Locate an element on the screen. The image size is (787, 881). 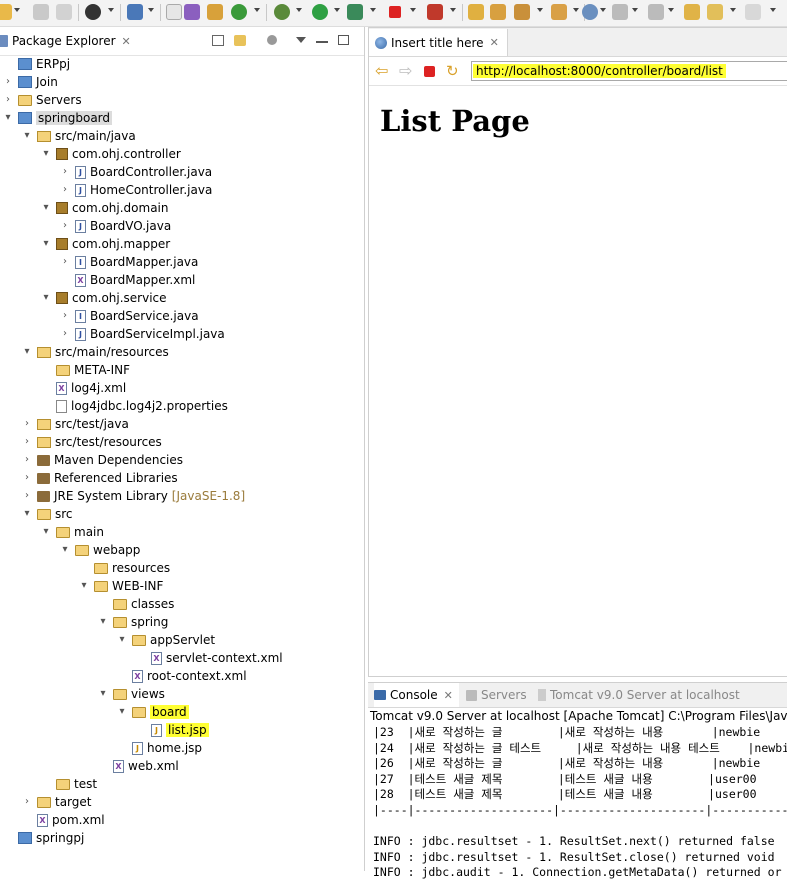
tree-item: › Servers is located at coordinates (42, 100).